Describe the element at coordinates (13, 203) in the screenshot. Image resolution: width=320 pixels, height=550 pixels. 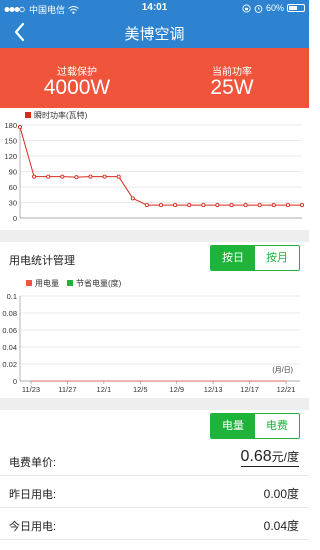
I see `y-tick-label: 30` at that location.